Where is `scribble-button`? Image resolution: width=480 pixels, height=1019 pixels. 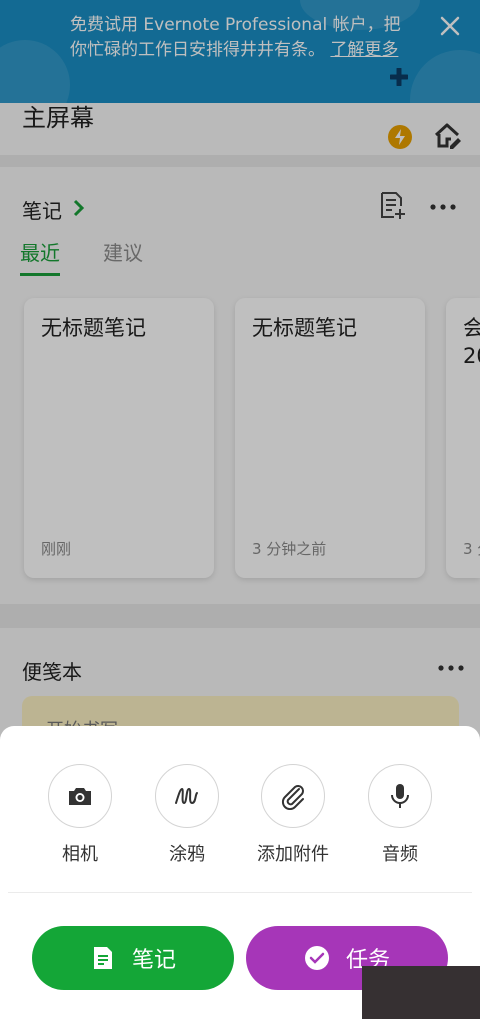 scribble-button is located at coordinates (187, 796).